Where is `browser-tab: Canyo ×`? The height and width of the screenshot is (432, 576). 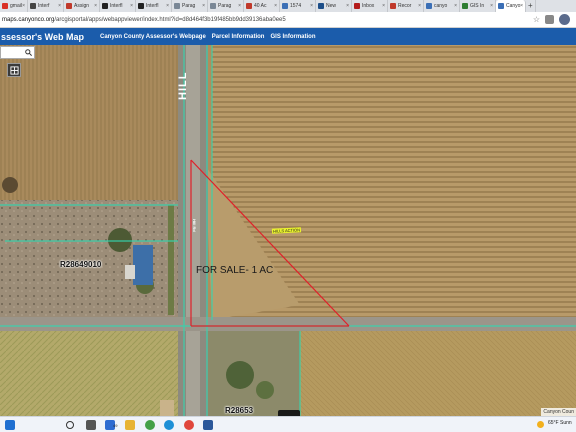 browser-tab: Canyo × is located at coordinates (511, 6).